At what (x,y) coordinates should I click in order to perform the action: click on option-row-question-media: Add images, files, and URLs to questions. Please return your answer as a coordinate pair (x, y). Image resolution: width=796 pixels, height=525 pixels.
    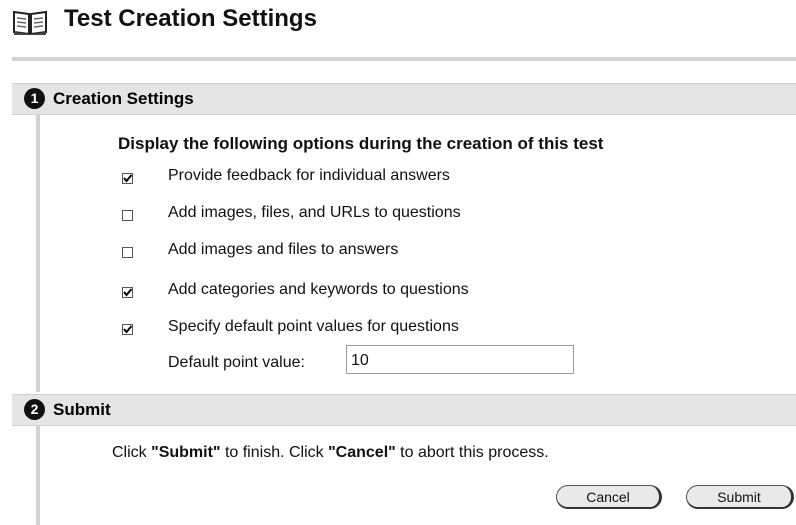
    Looking at the image, I should click on (418, 217).